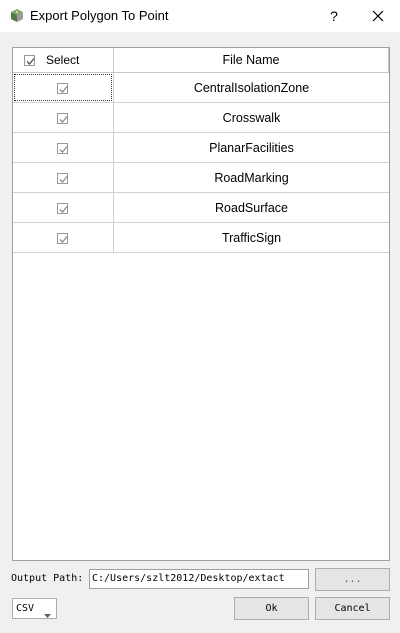 This screenshot has height=633, width=400. I want to click on select-all-checkbox, so click(29, 60).